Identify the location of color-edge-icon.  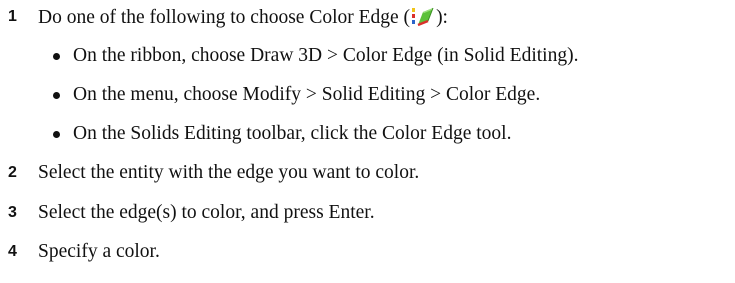
(423, 16).